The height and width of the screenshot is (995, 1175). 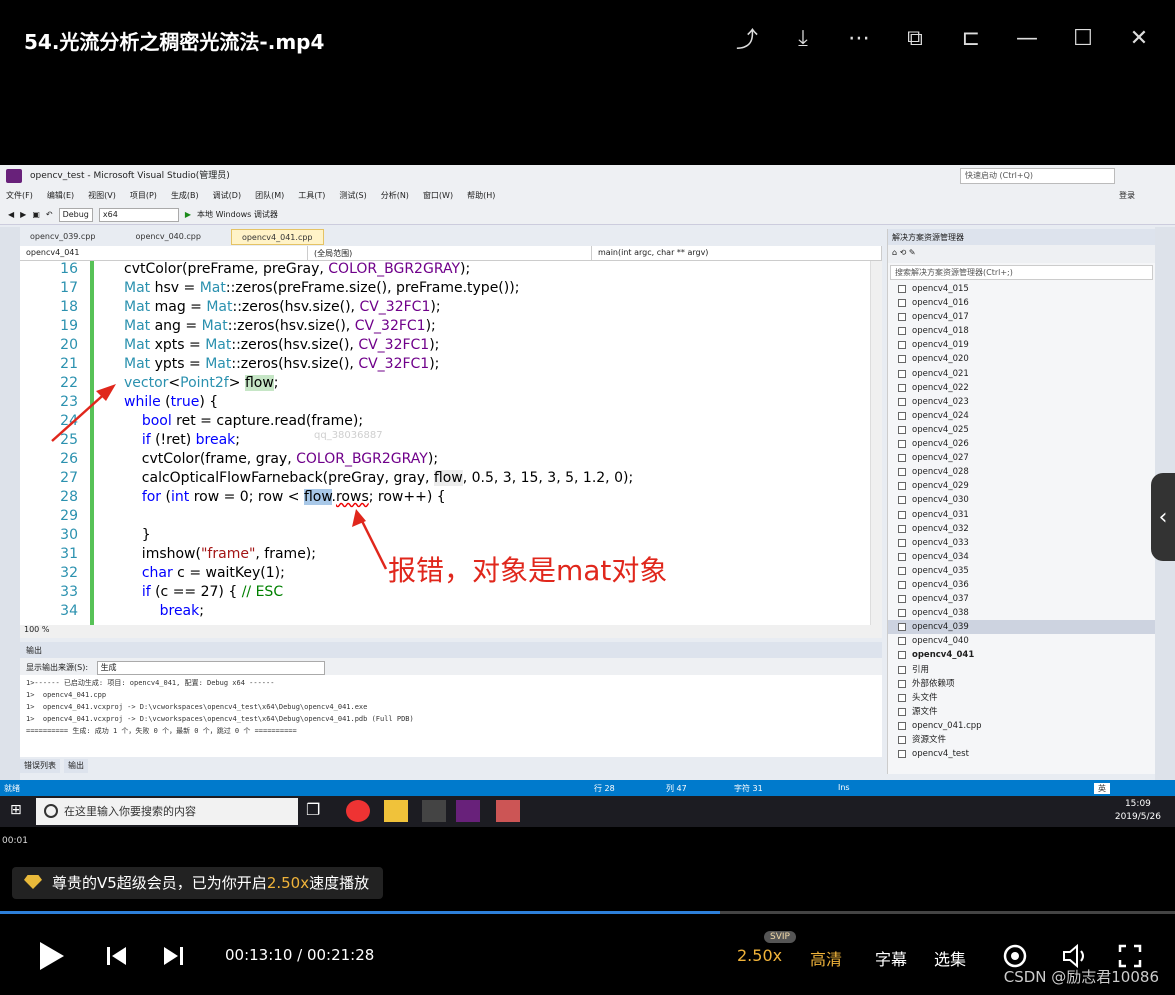 I want to click on solution-item: opencv4_027, so click(x=1021, y=458).